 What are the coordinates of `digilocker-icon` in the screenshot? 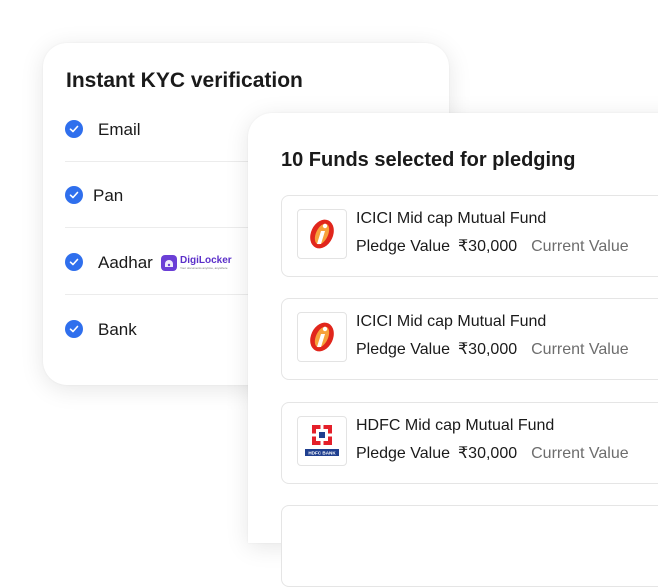 It's located at (169, 263).